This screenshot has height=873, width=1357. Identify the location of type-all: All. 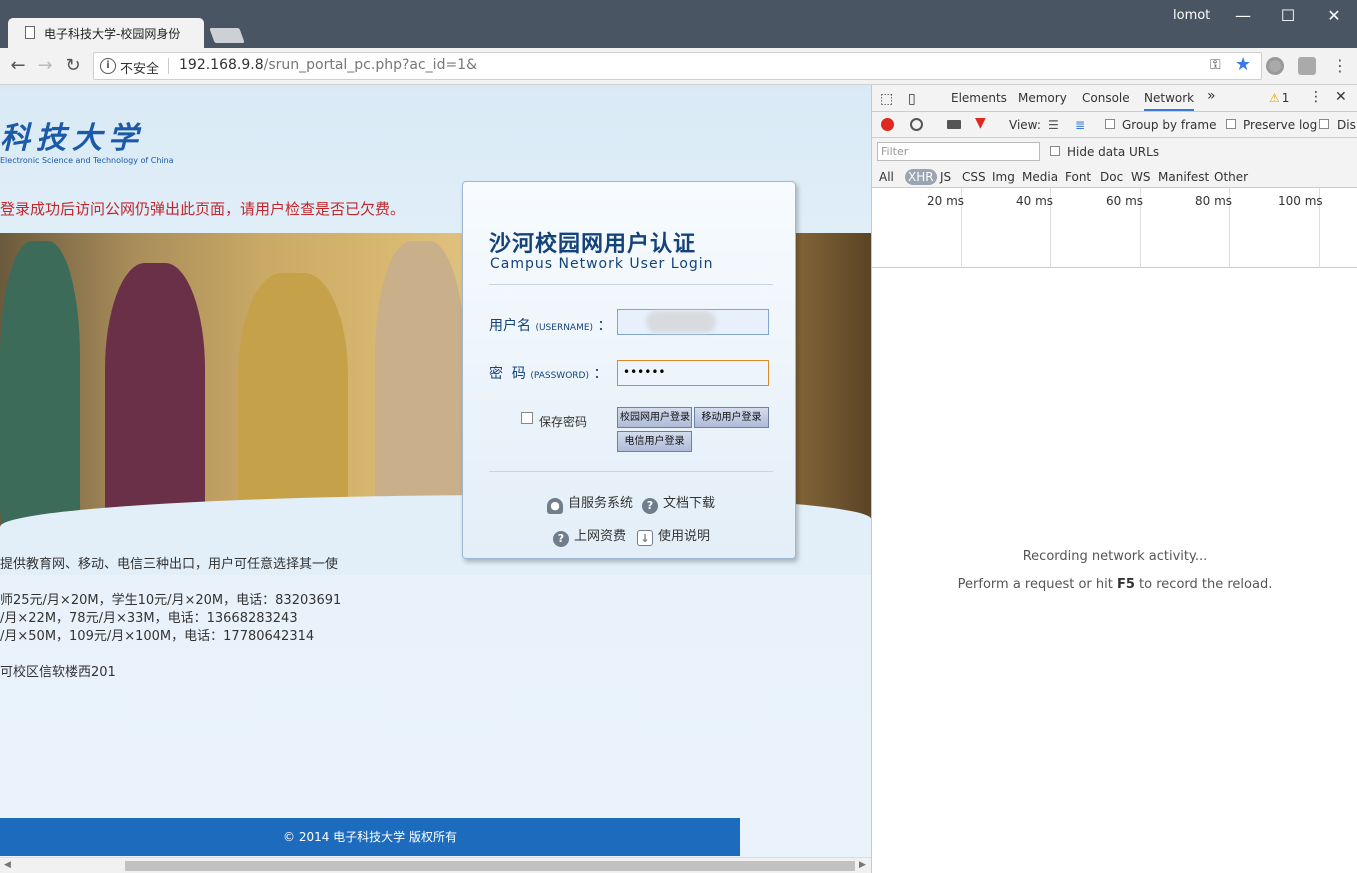
(886, 177).